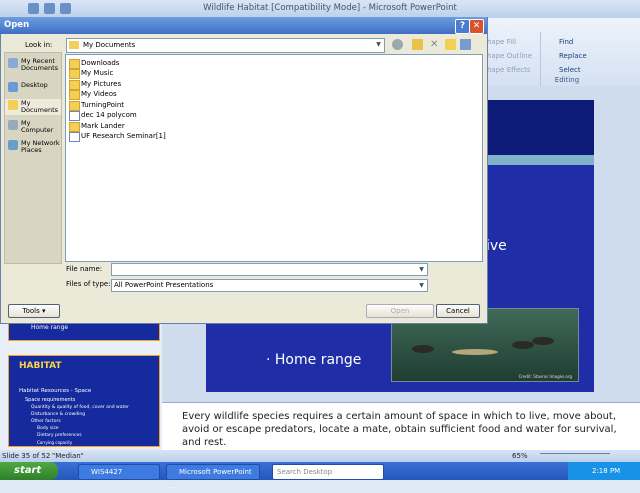 The image size is (640, 493). What do you see at coordinates (13, 145) in the screenshot?
I see `network-icon` at bounding box center [13, 145].